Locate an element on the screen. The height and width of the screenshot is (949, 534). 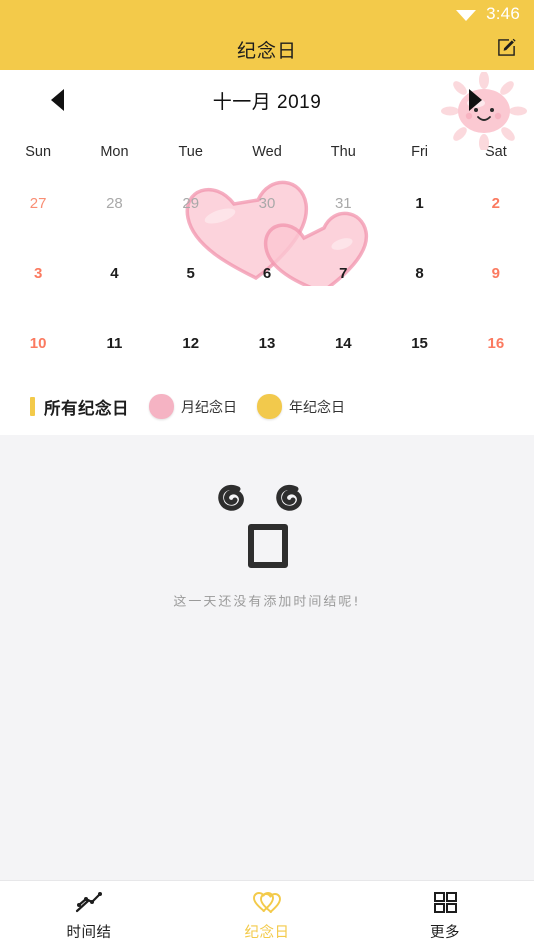
status-bar: 3:46 is located at coordinates (267, 14).